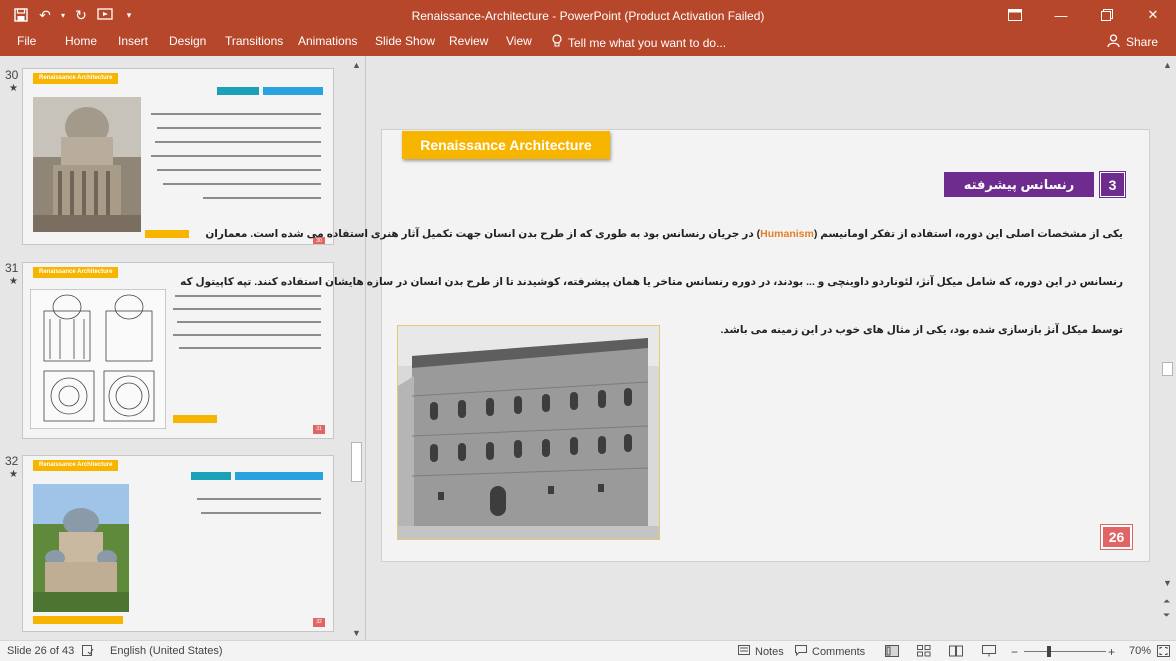 This screenshot has width=1176, height=661. Describe the element at coordinates (254, 41) in the screenshot. I see `tab-transitions: Transitions` at that location.